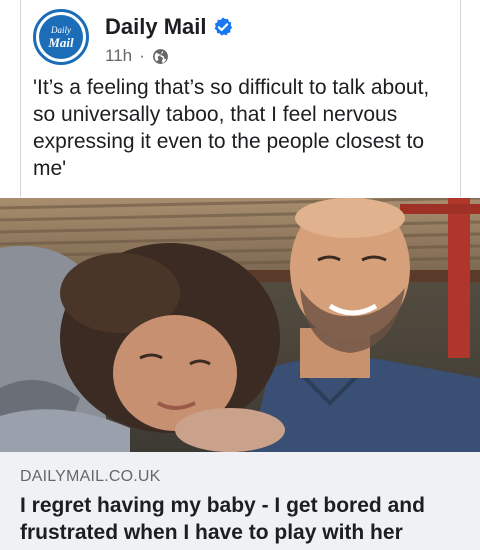 This screenshot has height=550, width=480. Describe the element at coordinates (137, 56) in the screenshot. I see `post-meta: 11h ·` at that location.